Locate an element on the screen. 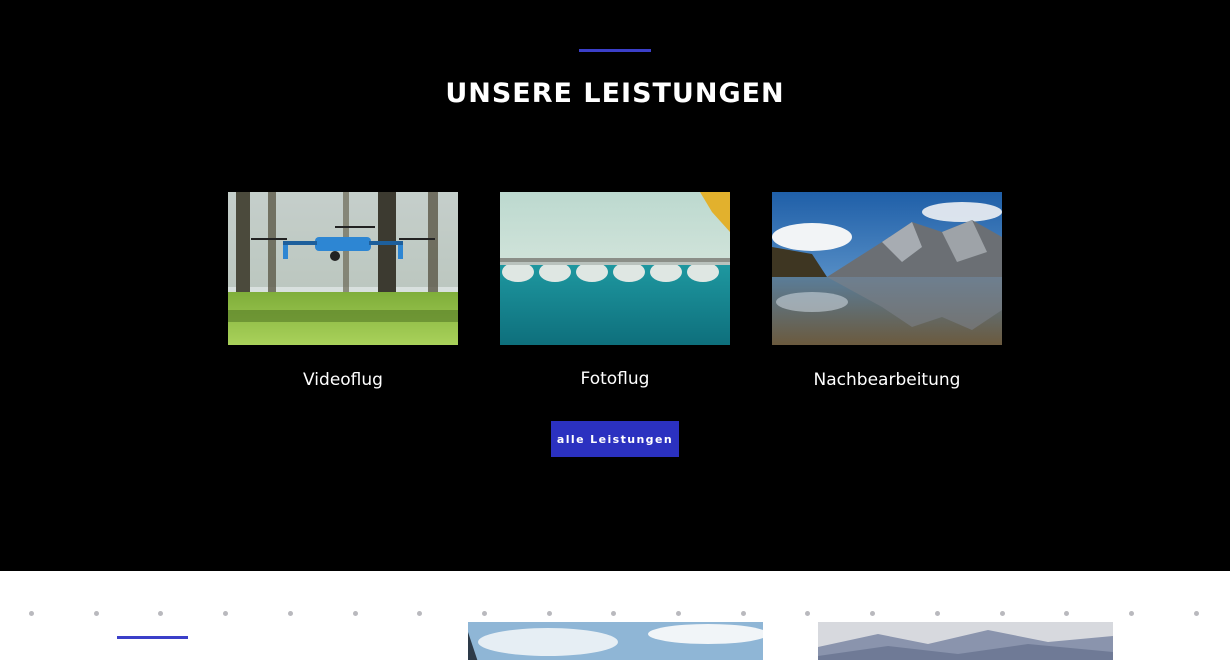 Image resolution: width=1230 pixels, height=660 pixels. title-accent-line is located at coordinates (615, 50).